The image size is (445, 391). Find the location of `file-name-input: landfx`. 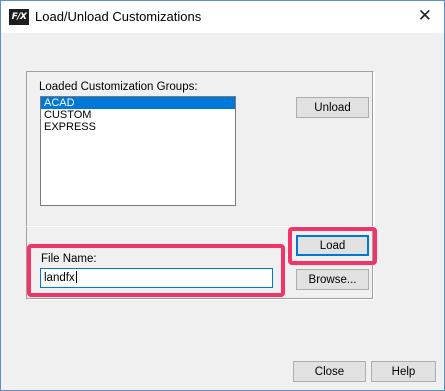

file-name-input: landfx is located at coordinates (156, 278).